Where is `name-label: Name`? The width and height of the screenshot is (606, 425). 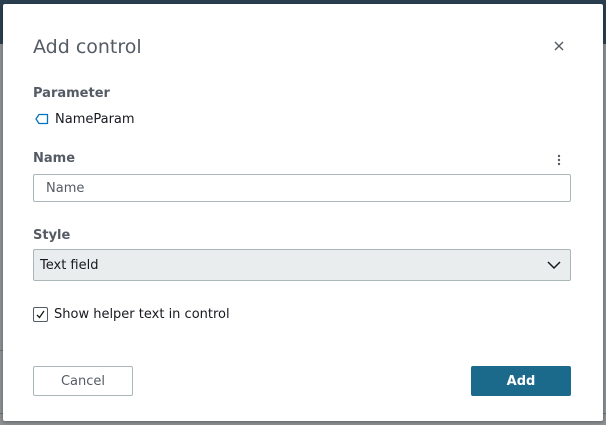 name-label: Name is located at coordinates (54, 158).